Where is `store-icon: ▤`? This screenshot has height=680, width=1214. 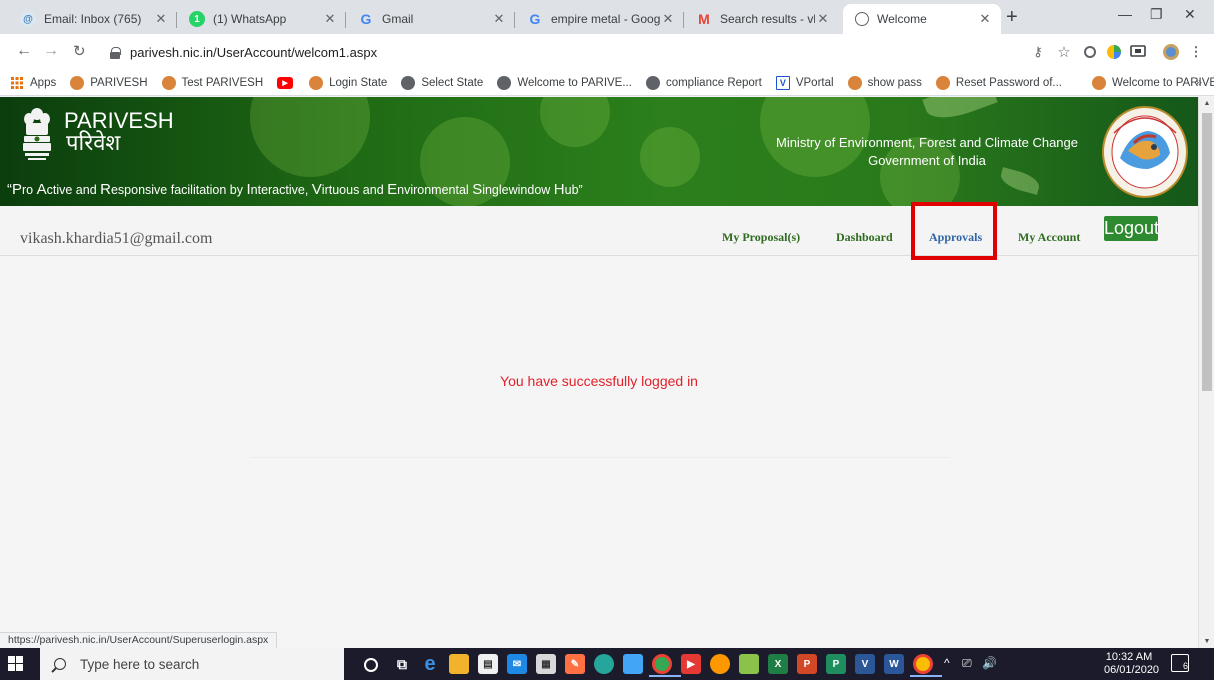 store-icon: ▤ is located at coordinates (488, 664).